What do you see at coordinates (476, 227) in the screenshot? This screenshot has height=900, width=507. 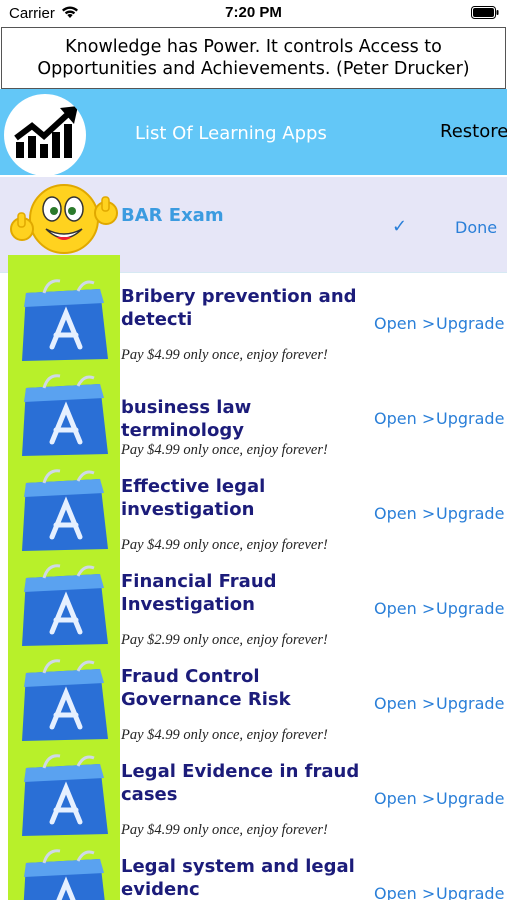 I see `done-label: Done` at bounding box center [476, 227].